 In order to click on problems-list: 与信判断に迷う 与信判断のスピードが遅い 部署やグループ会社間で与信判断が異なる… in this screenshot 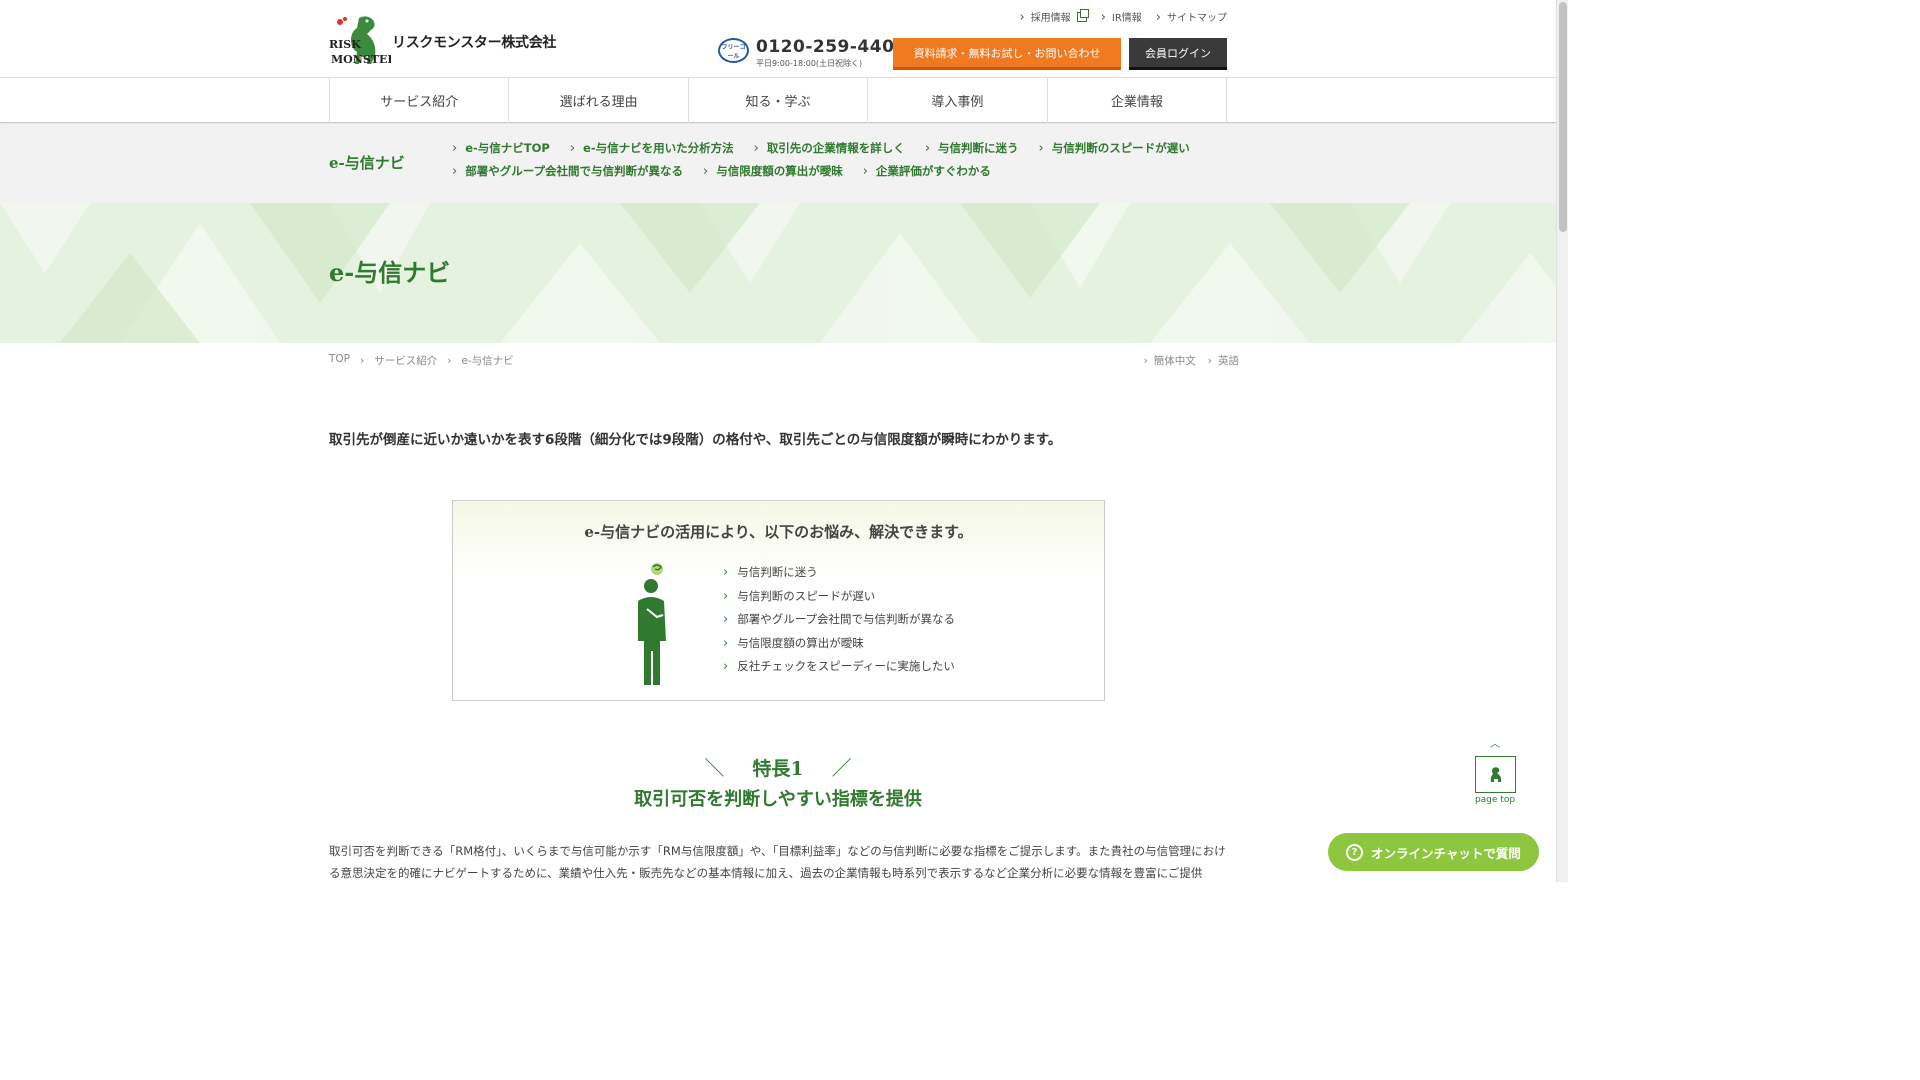, I will do `click(839, 623)`.